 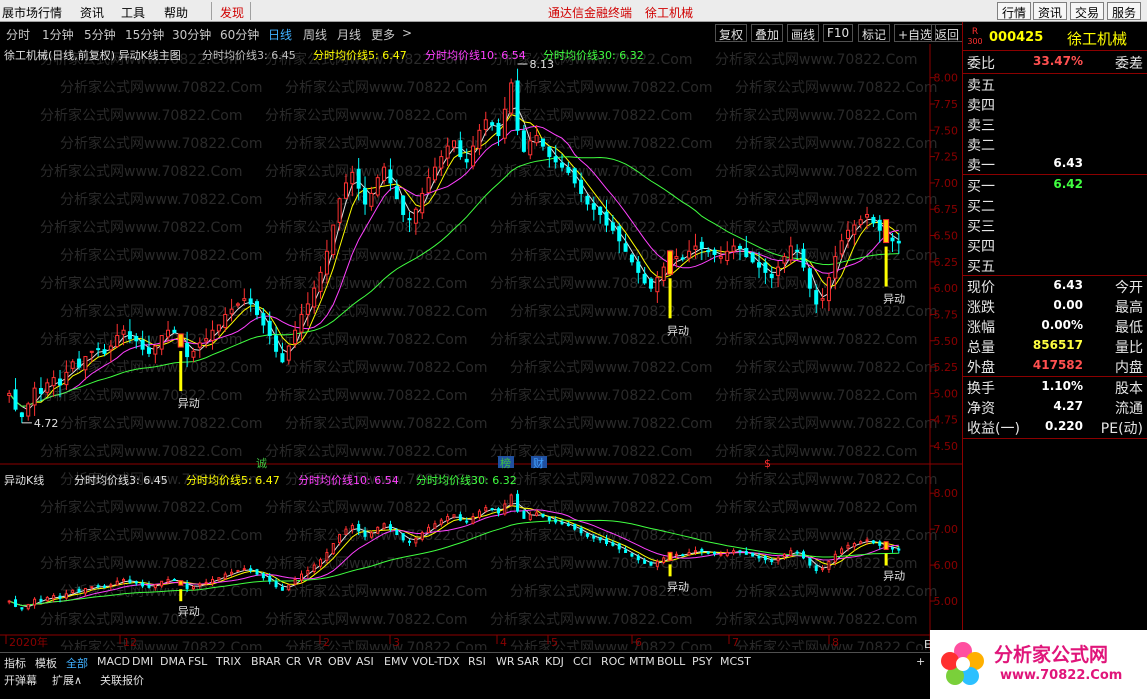 I want to click on period-30min: 30分钟, so click(x=191, y=34).